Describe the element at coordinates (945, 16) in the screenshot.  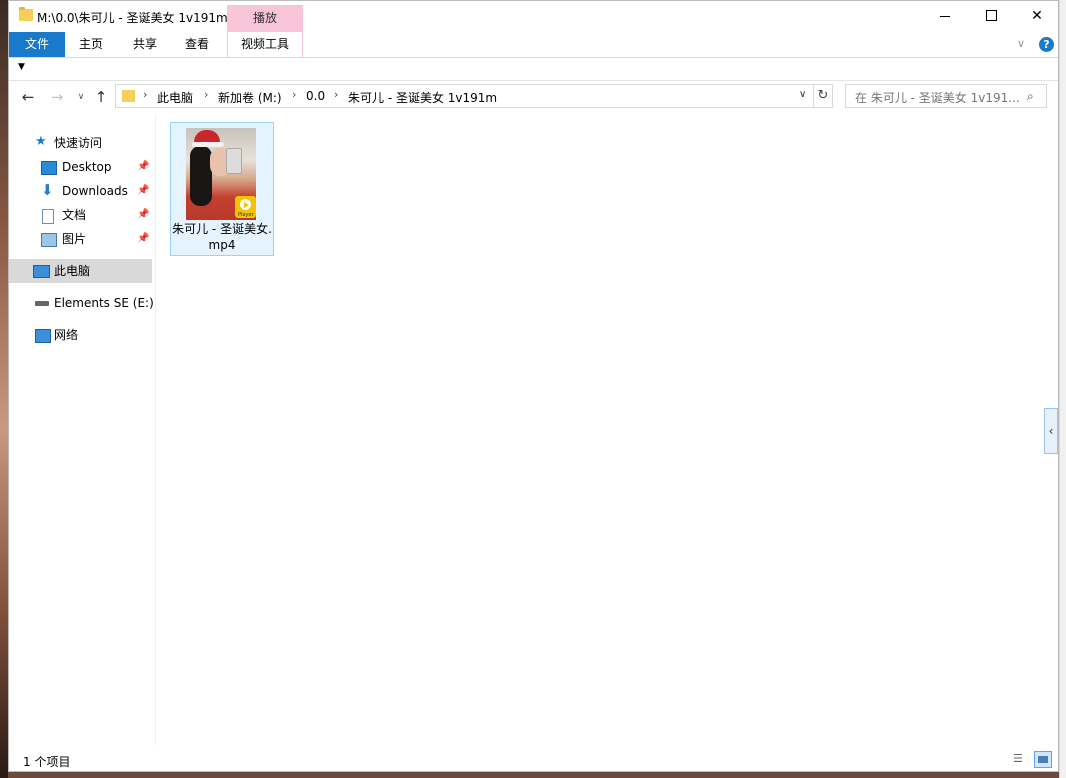
I see `minimize-button` at that location.